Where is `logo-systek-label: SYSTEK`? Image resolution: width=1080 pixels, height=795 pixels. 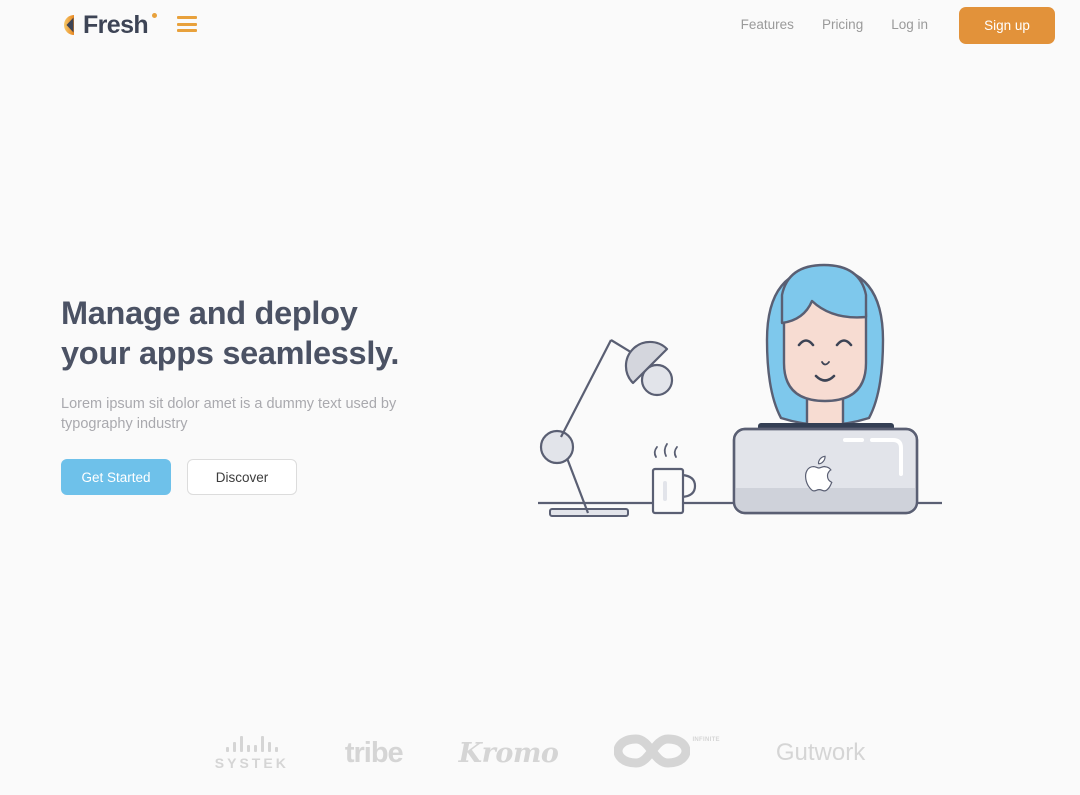 logo-systek-label: SYSTEK is located at coordinates (251, 763).